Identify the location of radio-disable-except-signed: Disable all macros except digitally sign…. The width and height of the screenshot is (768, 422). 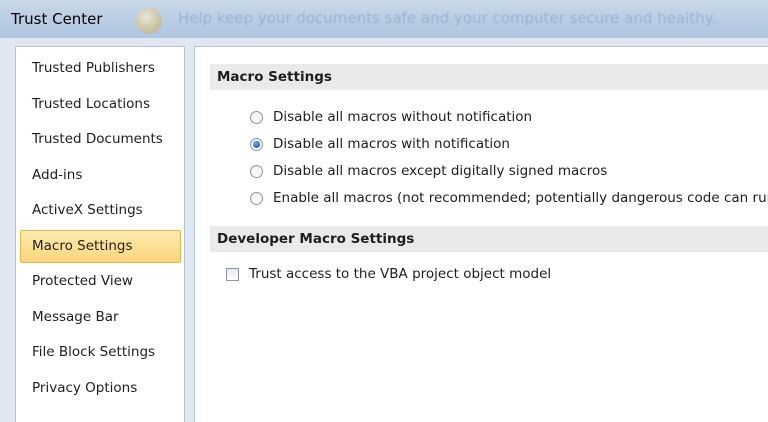
(428, 171).